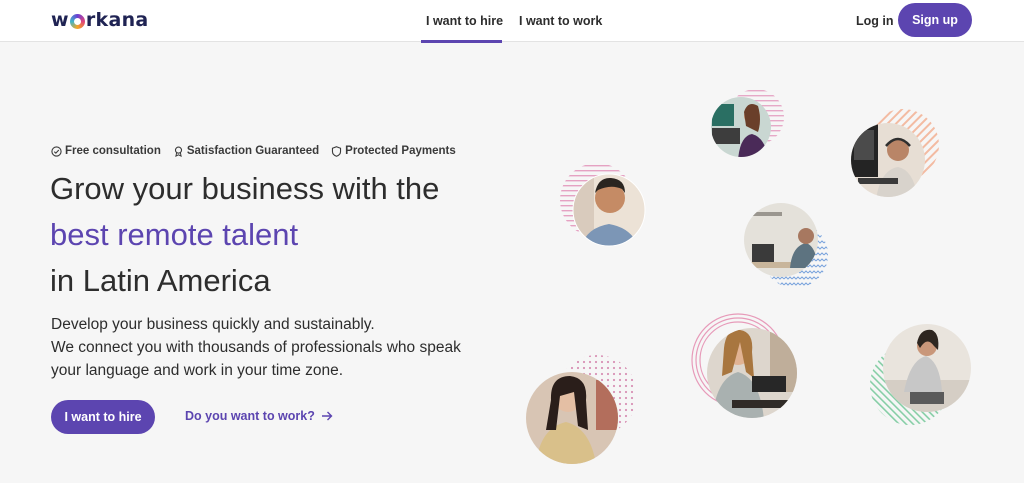 The height and width of the screenshot is (483, 1024). I want to click on hero-headline-highlight: best remote talent, so click(174, 234).